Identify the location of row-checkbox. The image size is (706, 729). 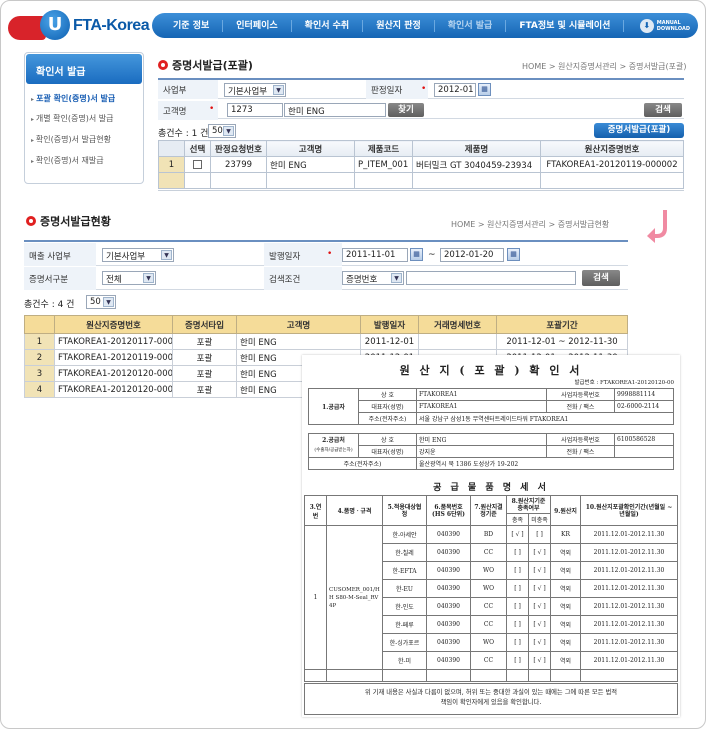
(197, 164).